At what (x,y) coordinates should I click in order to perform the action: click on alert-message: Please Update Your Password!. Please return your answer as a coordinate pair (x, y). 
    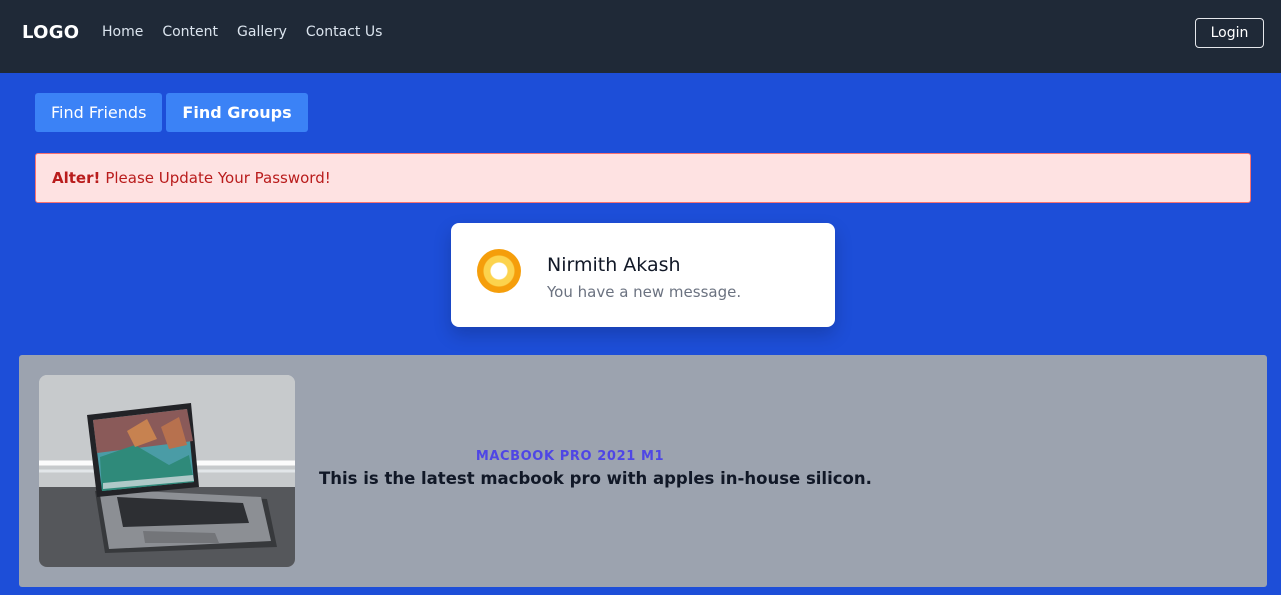
    Looking at the image, I should click on (218, 178).